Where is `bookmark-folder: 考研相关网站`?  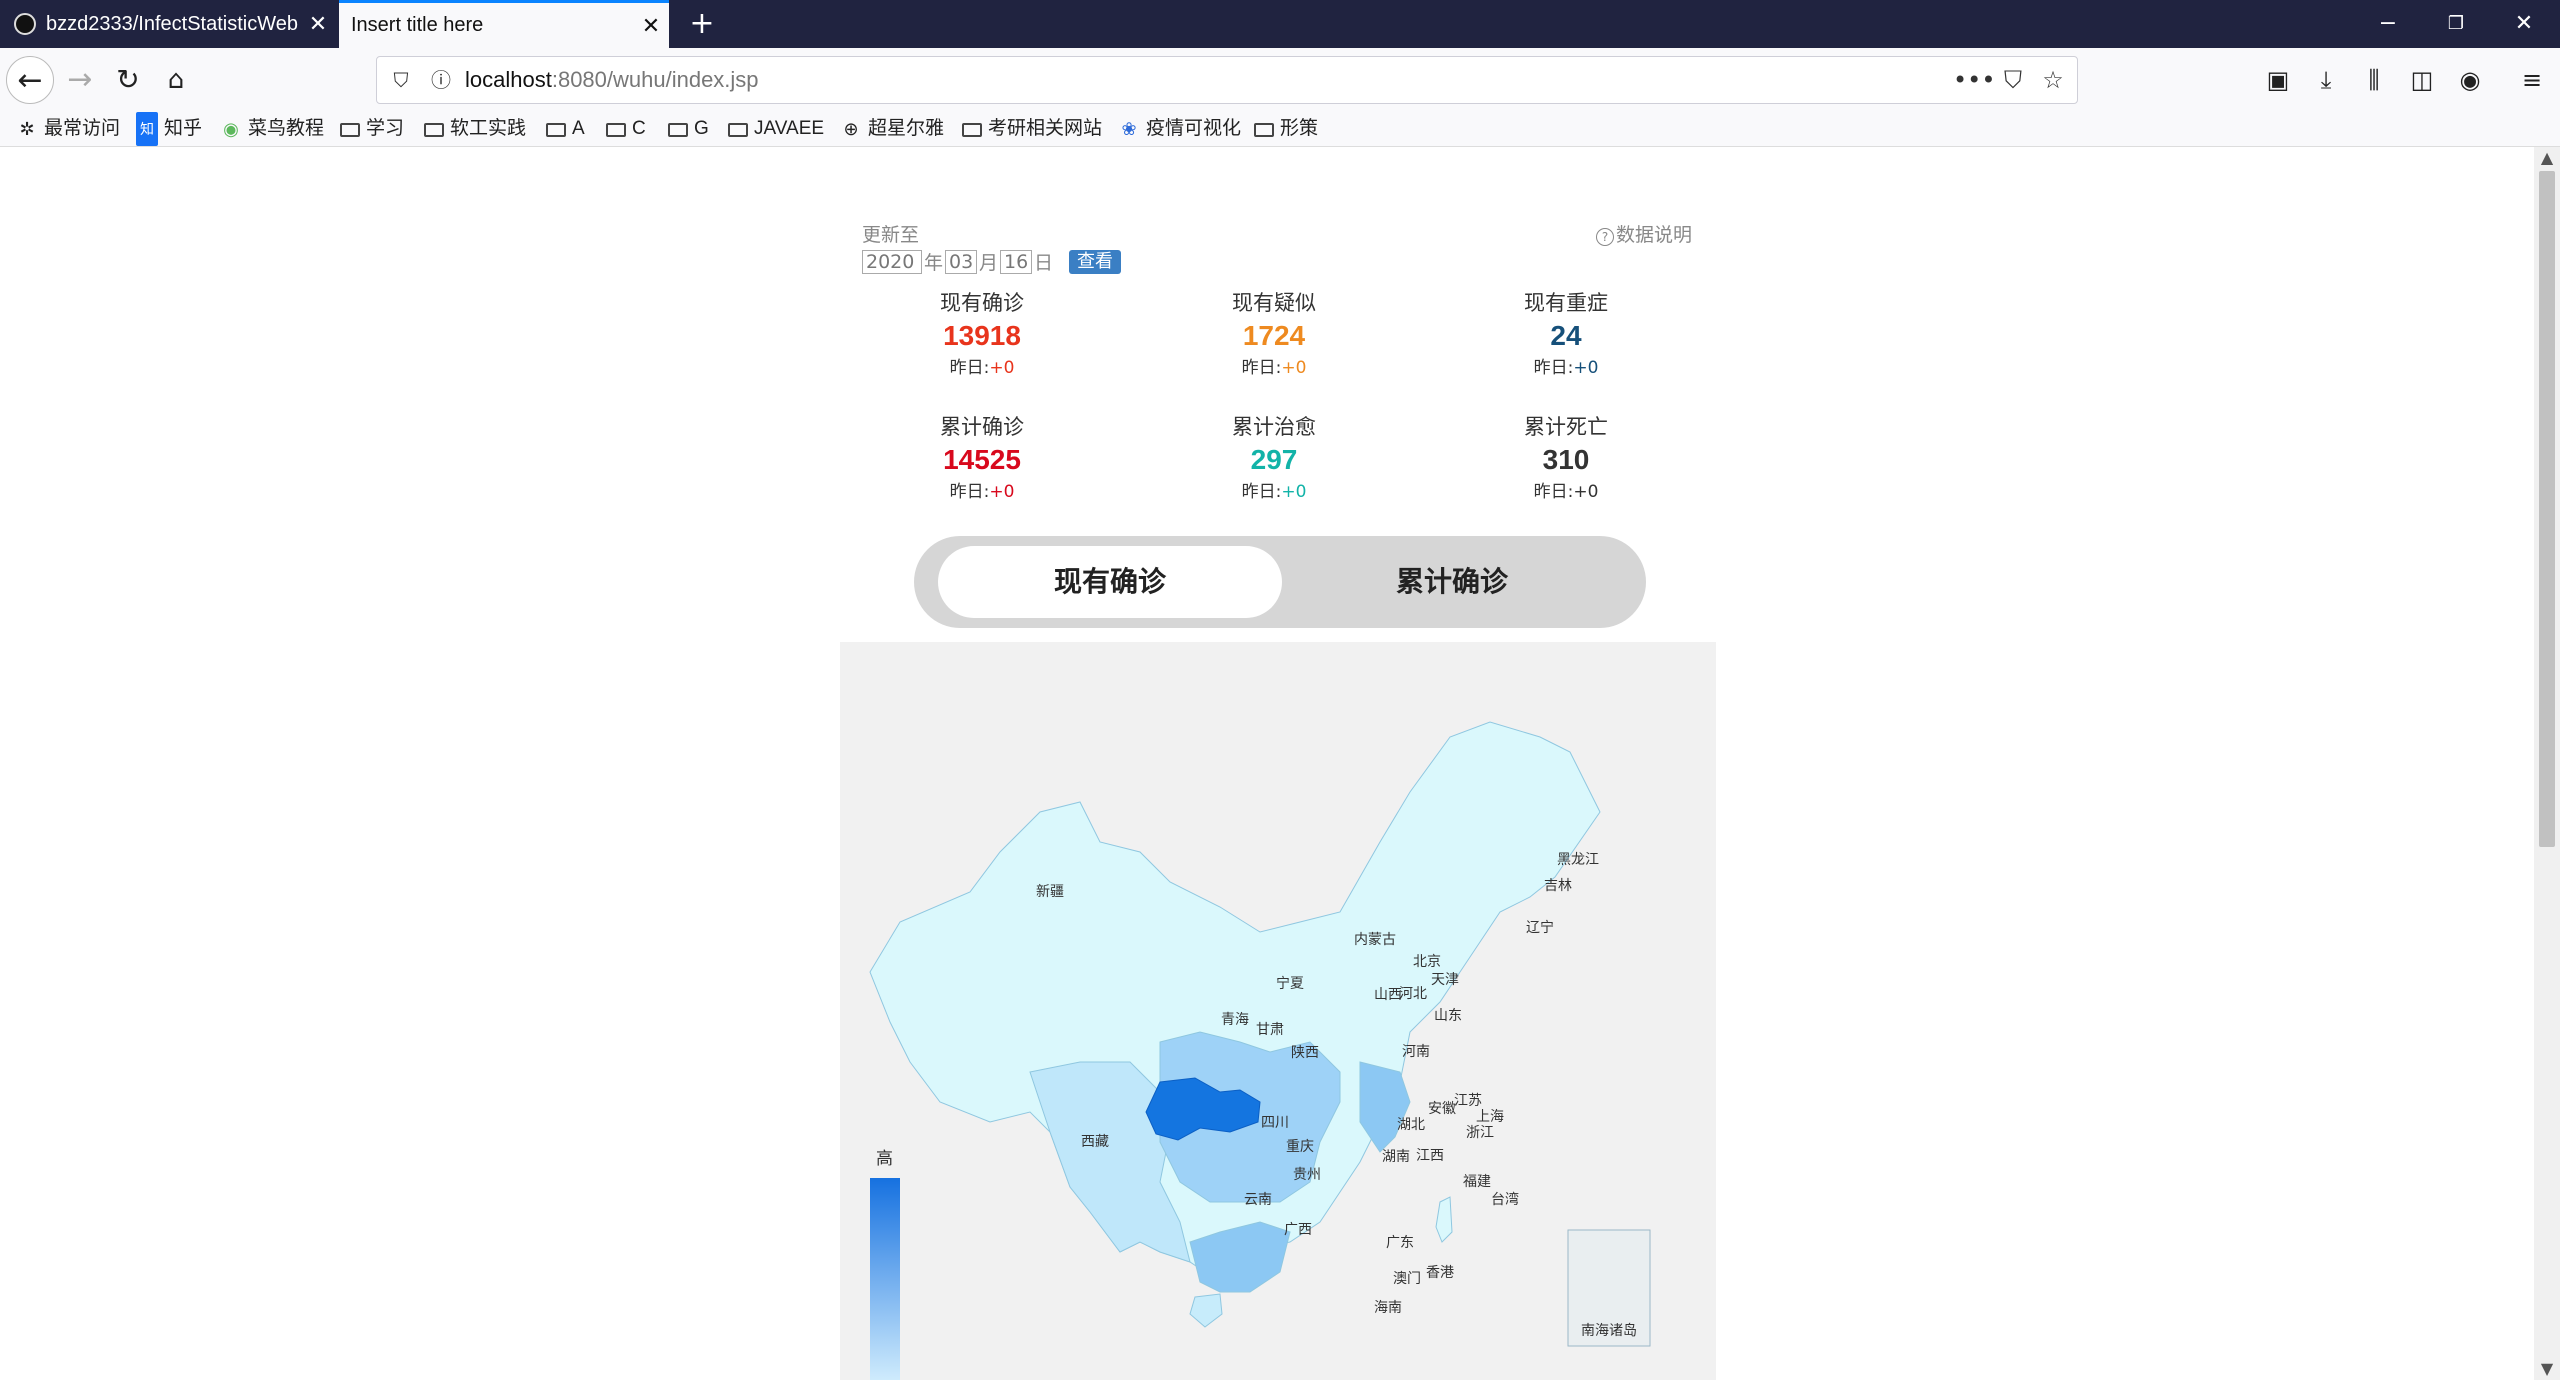
bookmark-folder: 考研相关网站 is located at coordinates (1032, 129).